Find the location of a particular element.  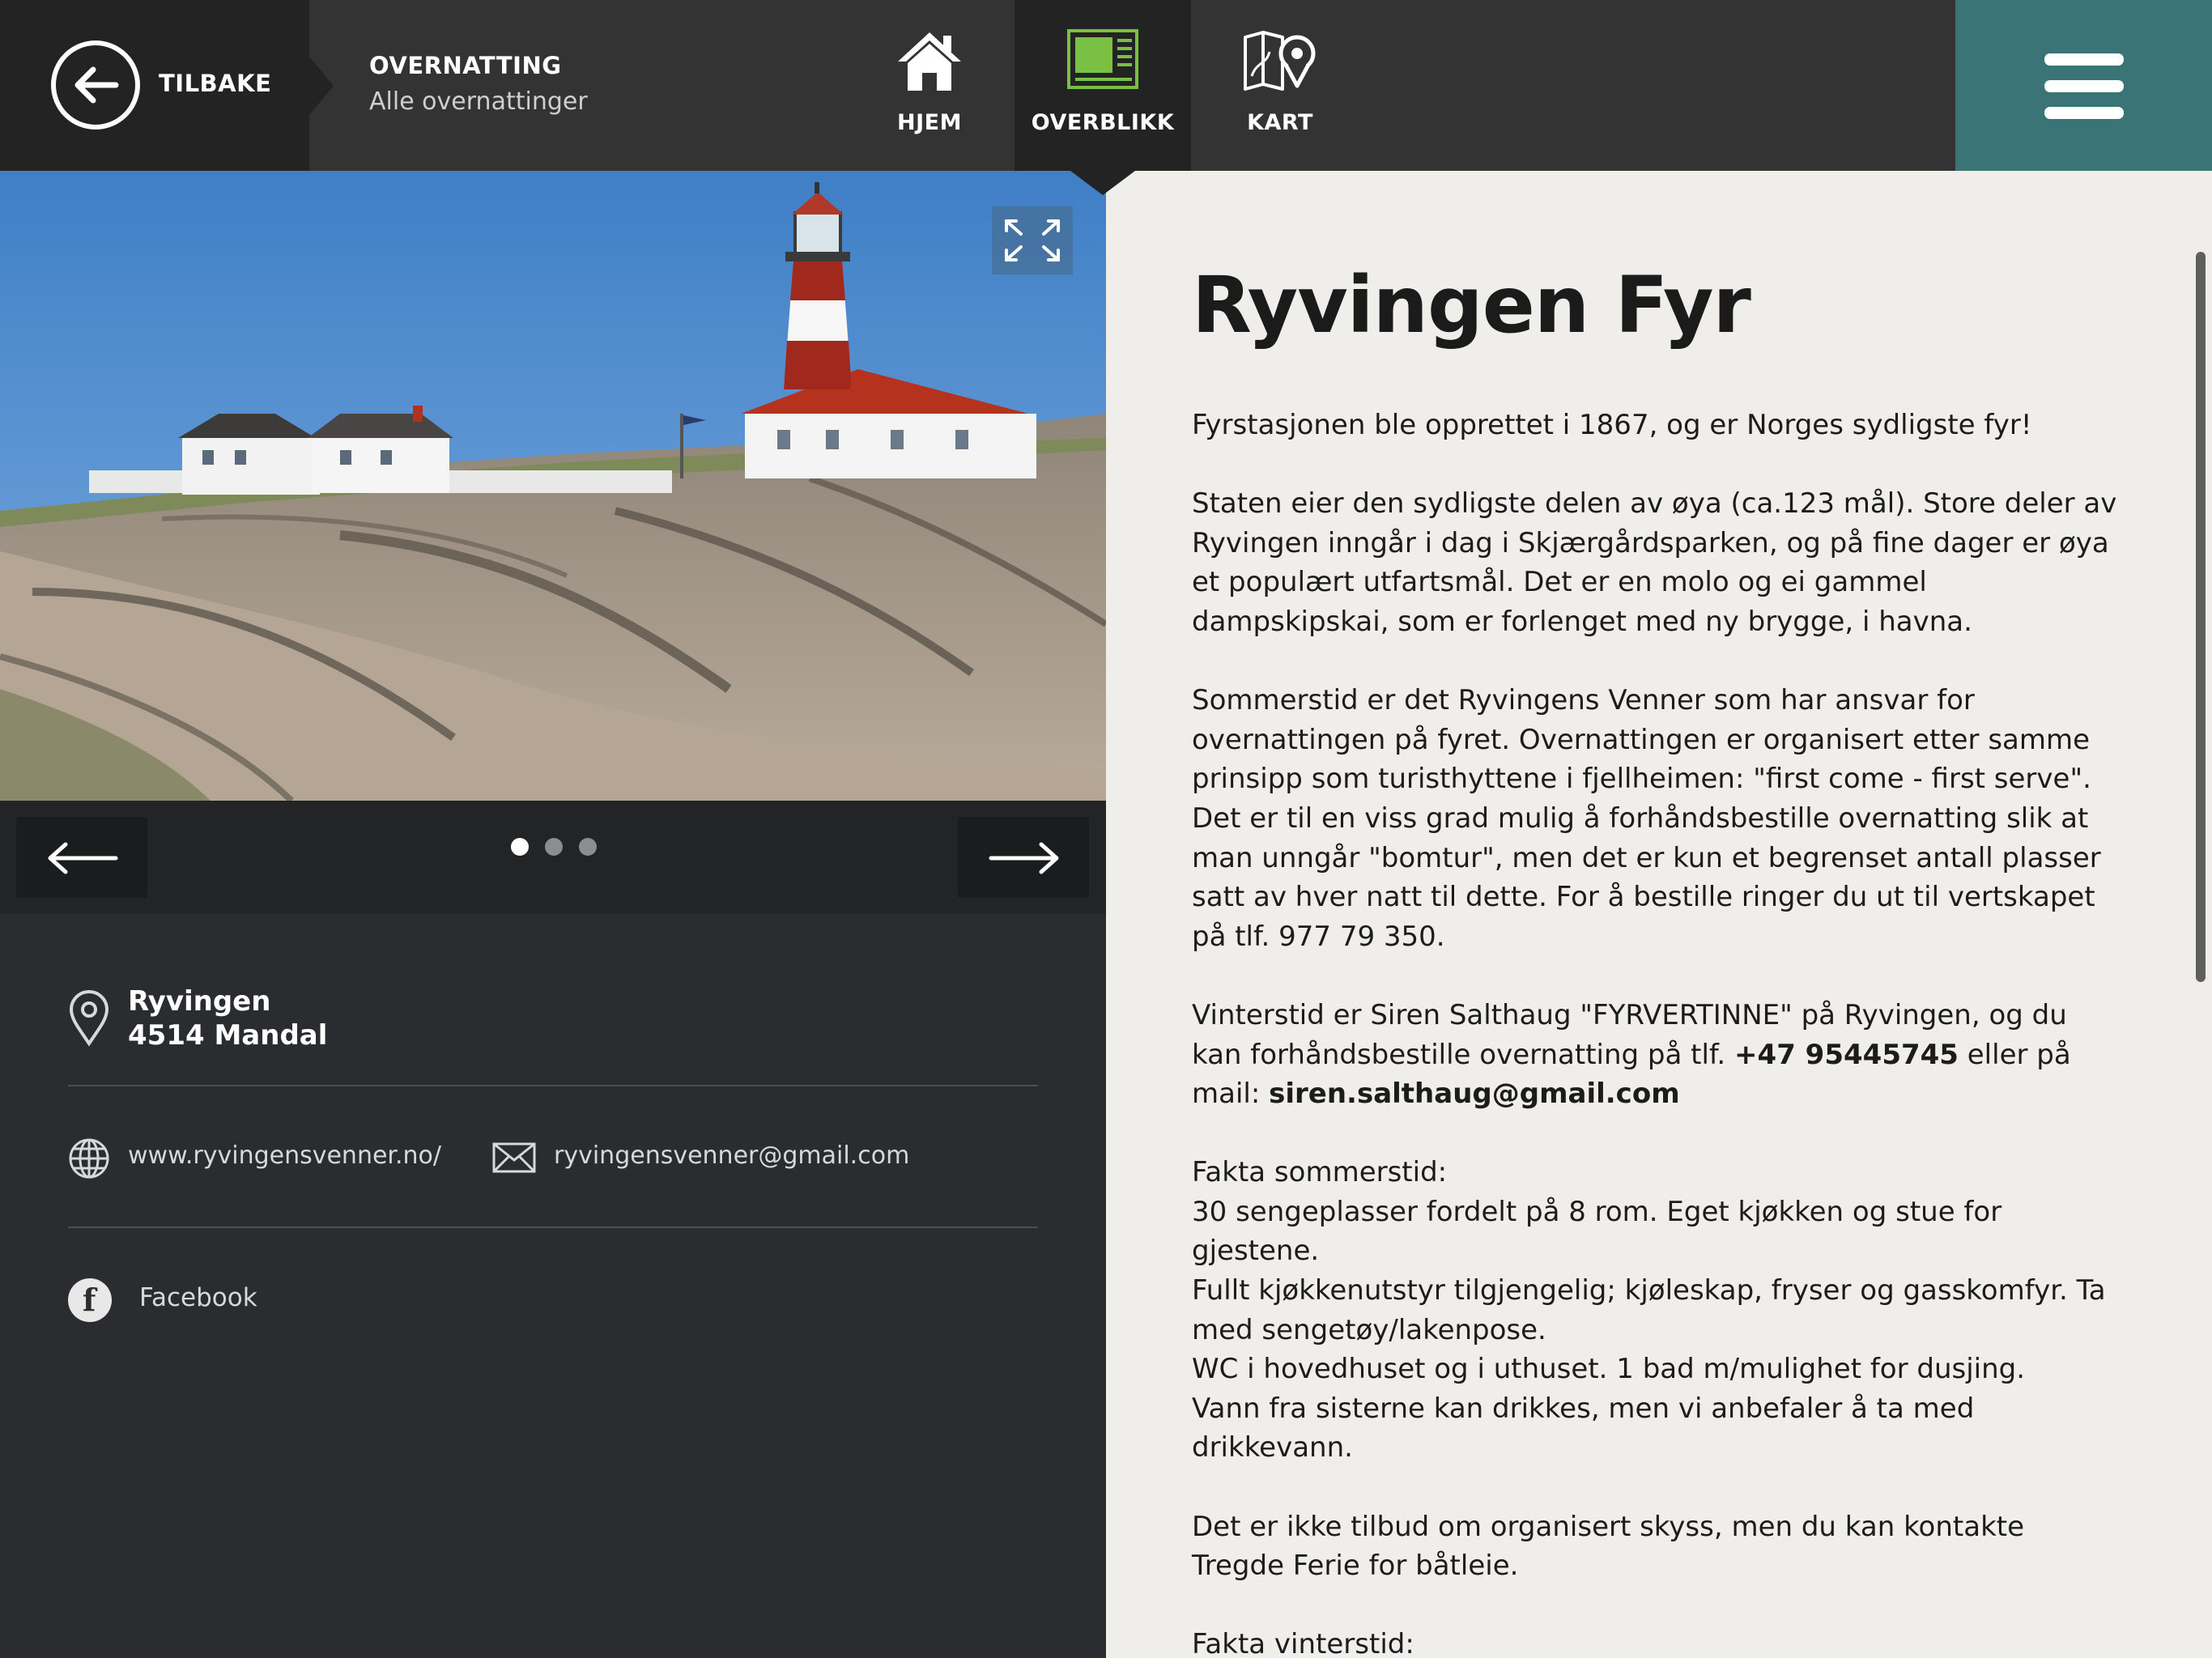

back-label: TILBAKE is located at coordinates (215, 83).